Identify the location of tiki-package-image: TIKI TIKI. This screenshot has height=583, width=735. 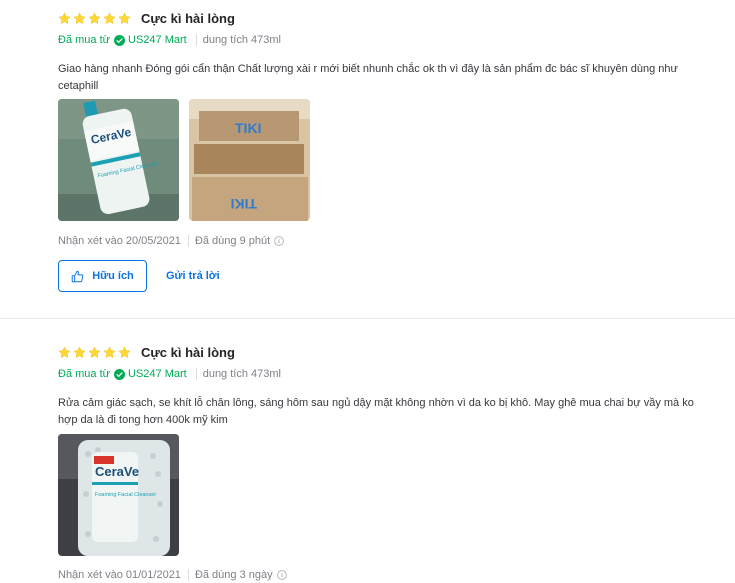
(249, 160).